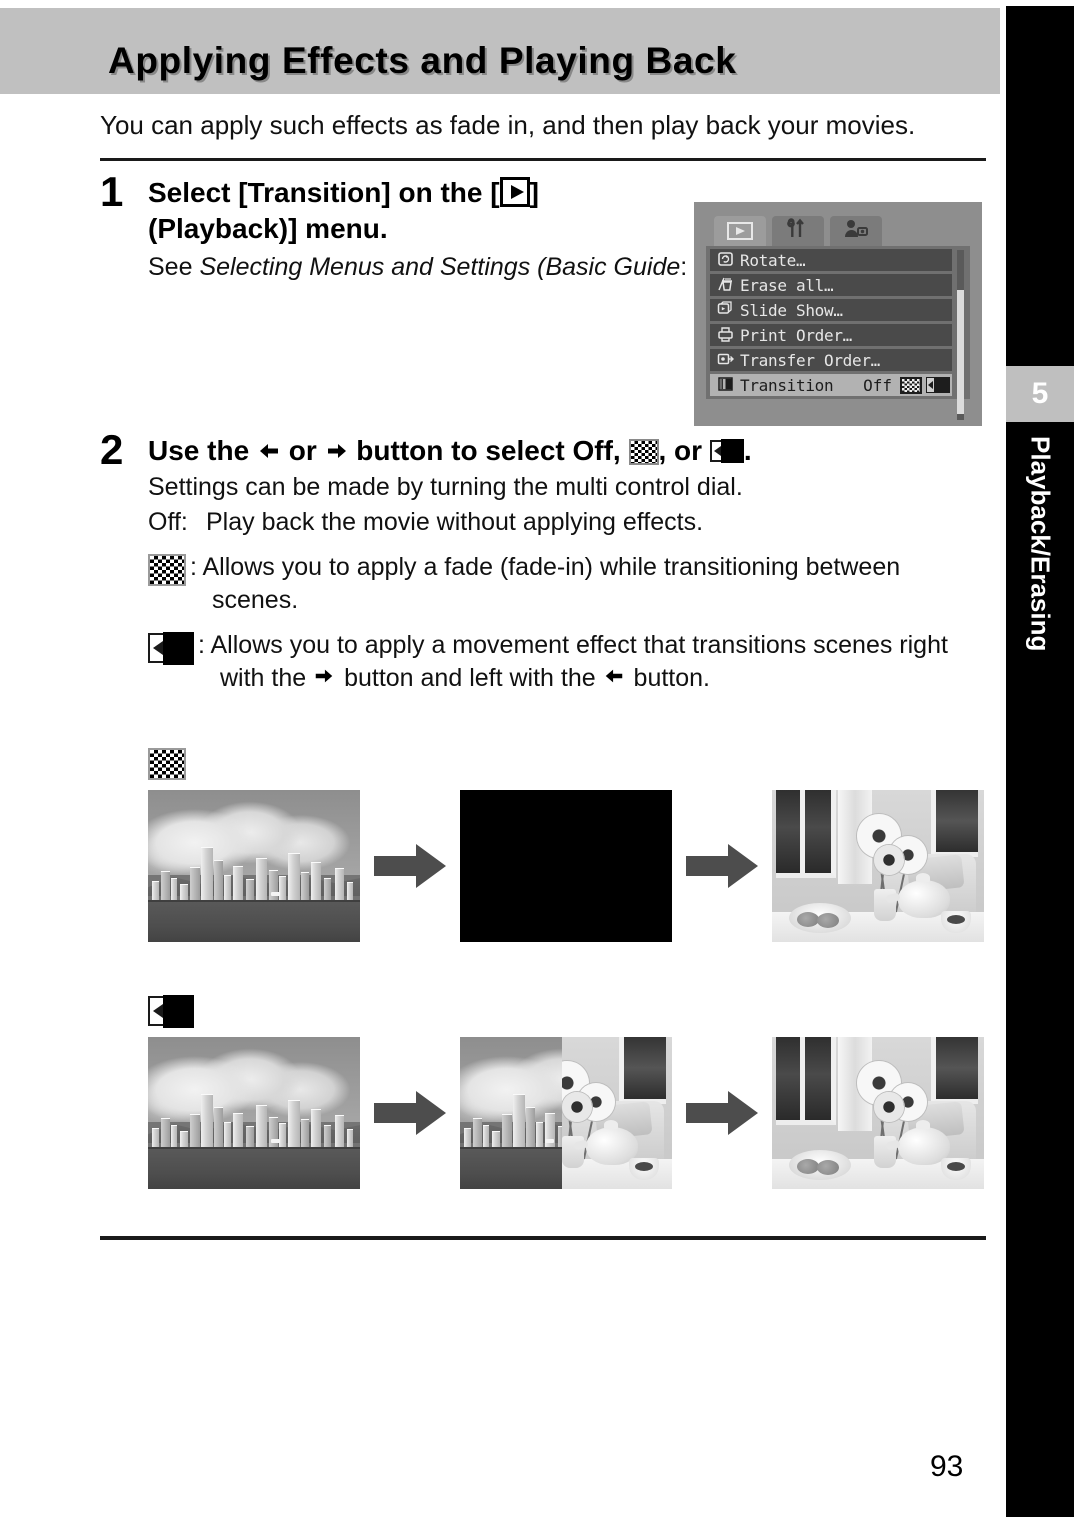 The height and width of the screenshot is (1521, 1080). I want to click on person-camera-icon, so click(856, 231).